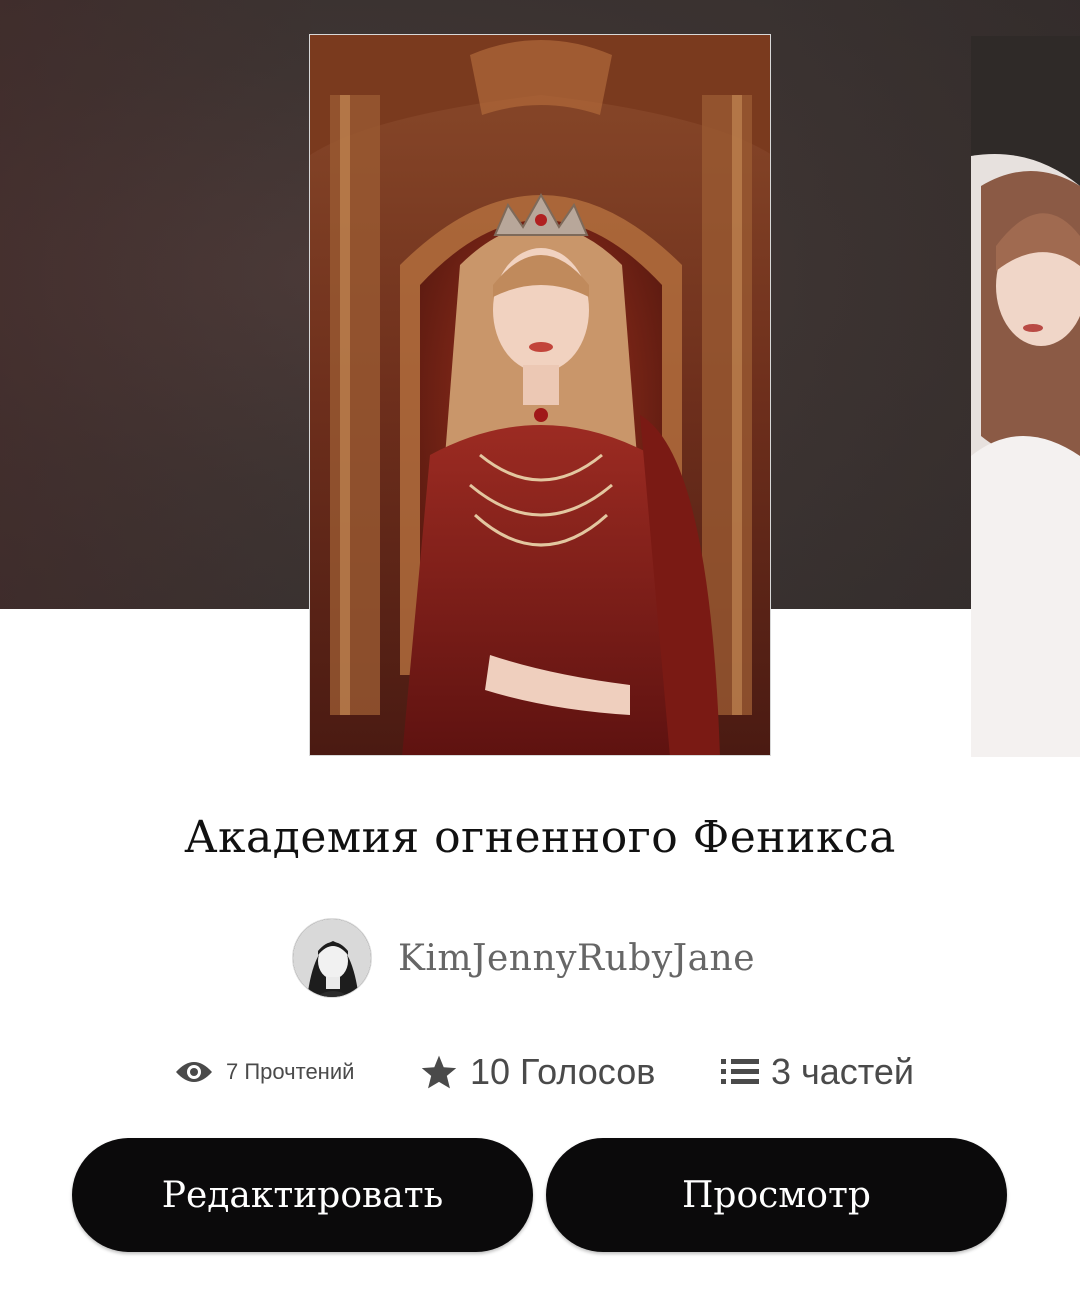 The width and height of the screenshot is (1080, 1302). I want to click on story-title: Академия огненного Феникса, so click(540, 837).